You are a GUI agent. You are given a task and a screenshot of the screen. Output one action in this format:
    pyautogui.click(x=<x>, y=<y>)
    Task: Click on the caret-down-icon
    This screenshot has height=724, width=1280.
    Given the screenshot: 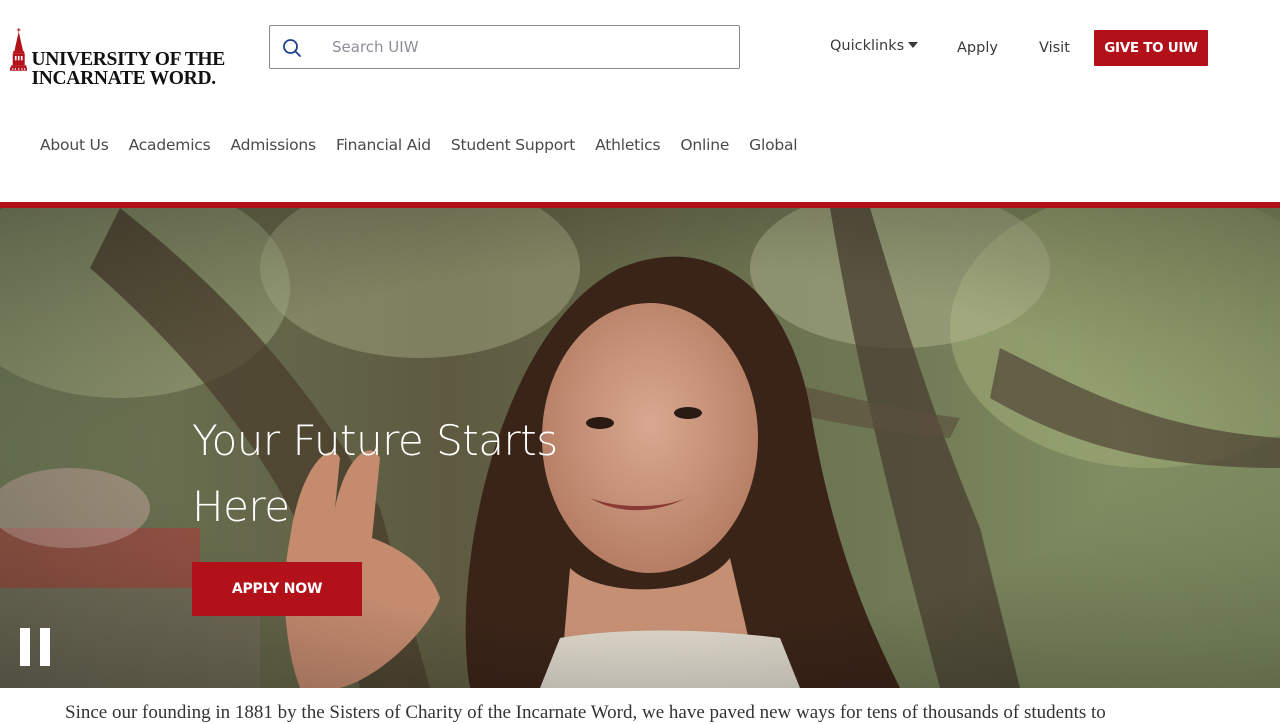 What is the action you would take?
    pyautogui.click(x=913, y=45)
    